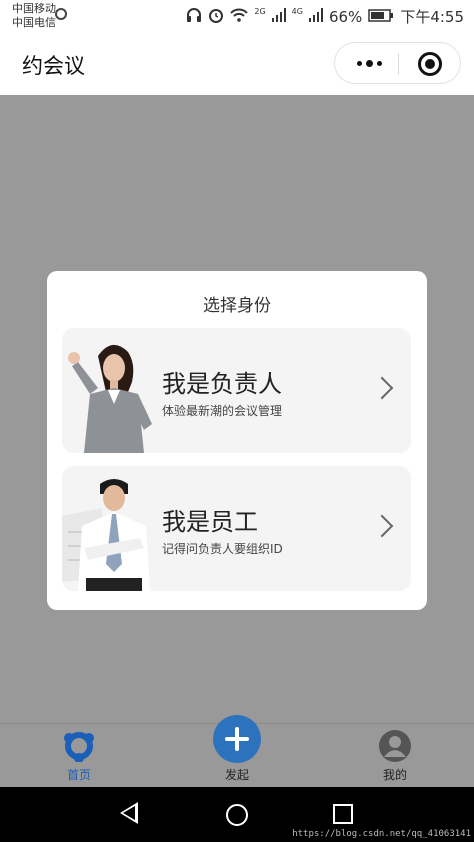 The height and width of the screenshot is (842, 474). What do you see at coordinates (381, 834) in the screenshot?
I see `watermark-text: https://blog.csdn.net/qq_41063141` at bounding box center [381, 834].